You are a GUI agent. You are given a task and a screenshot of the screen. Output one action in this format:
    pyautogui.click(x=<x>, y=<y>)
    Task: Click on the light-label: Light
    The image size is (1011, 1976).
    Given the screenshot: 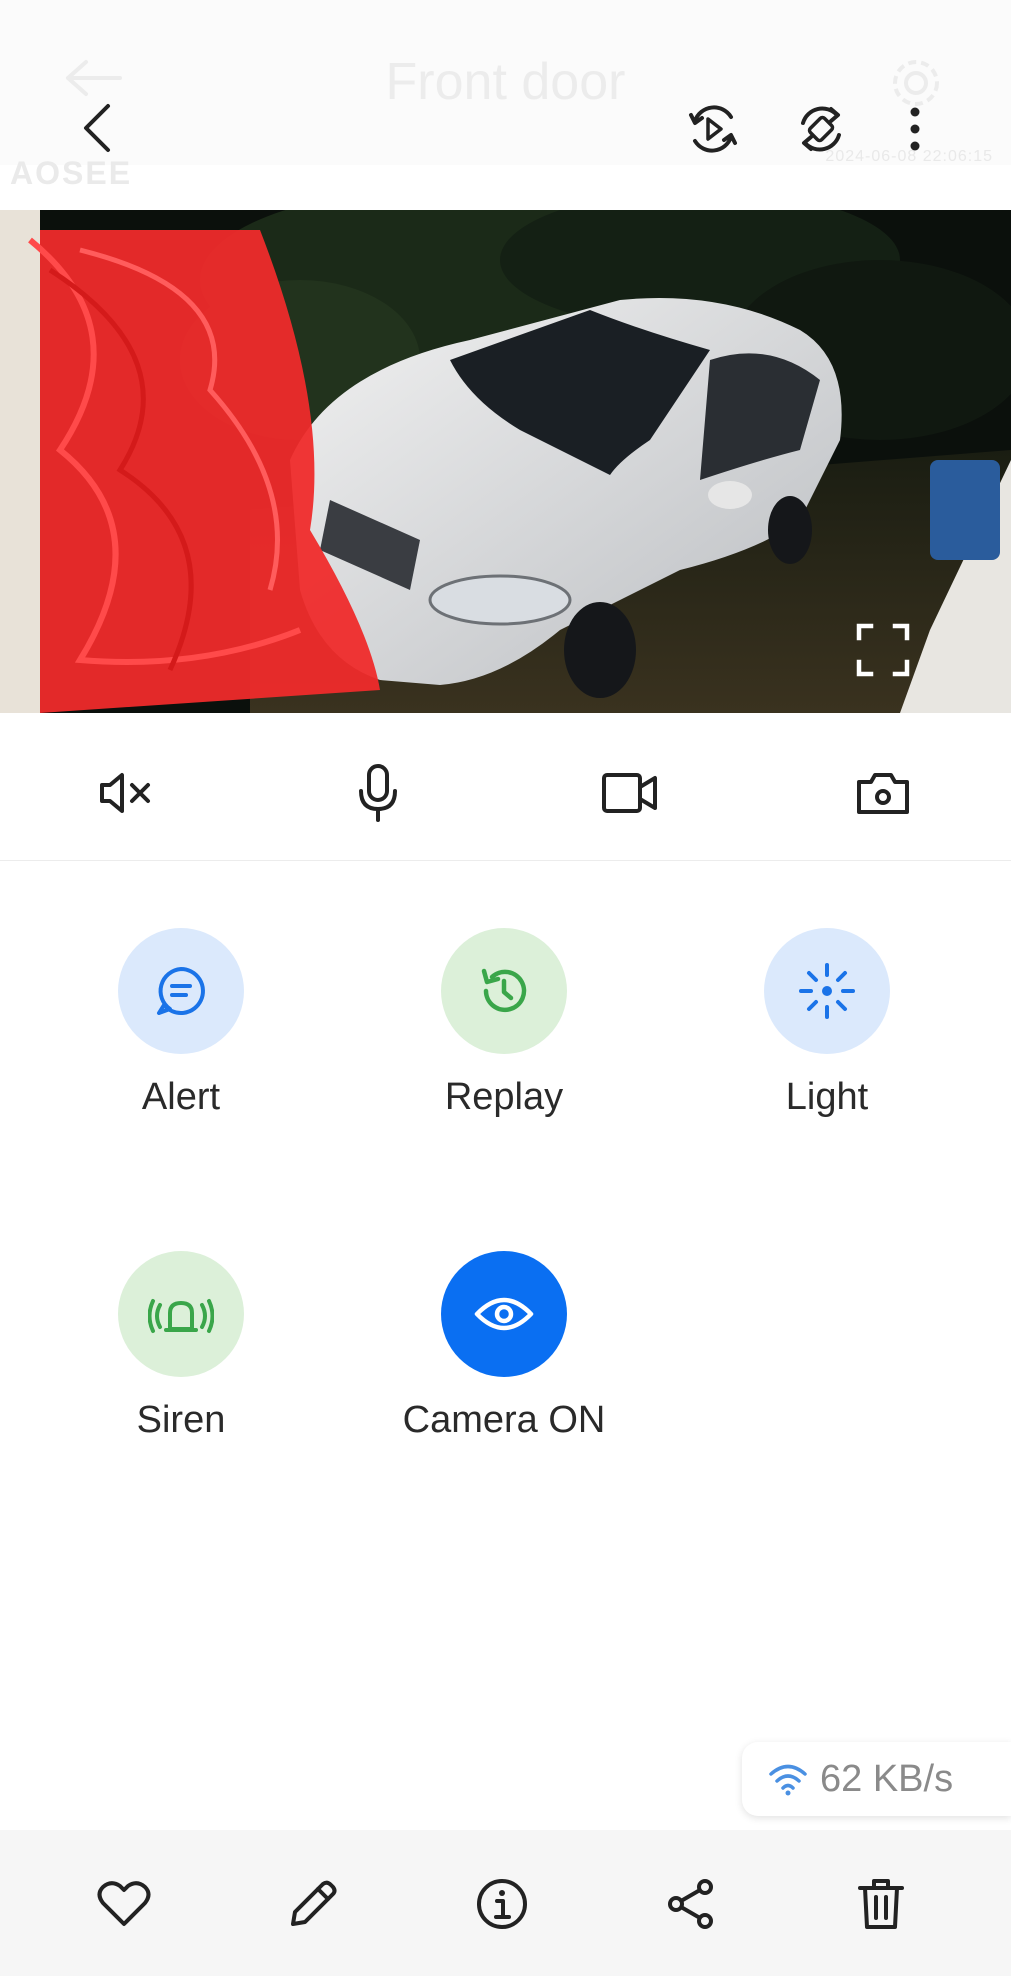 What is the action you would take?
    pyautogui.click(x=827, y=1097)
    